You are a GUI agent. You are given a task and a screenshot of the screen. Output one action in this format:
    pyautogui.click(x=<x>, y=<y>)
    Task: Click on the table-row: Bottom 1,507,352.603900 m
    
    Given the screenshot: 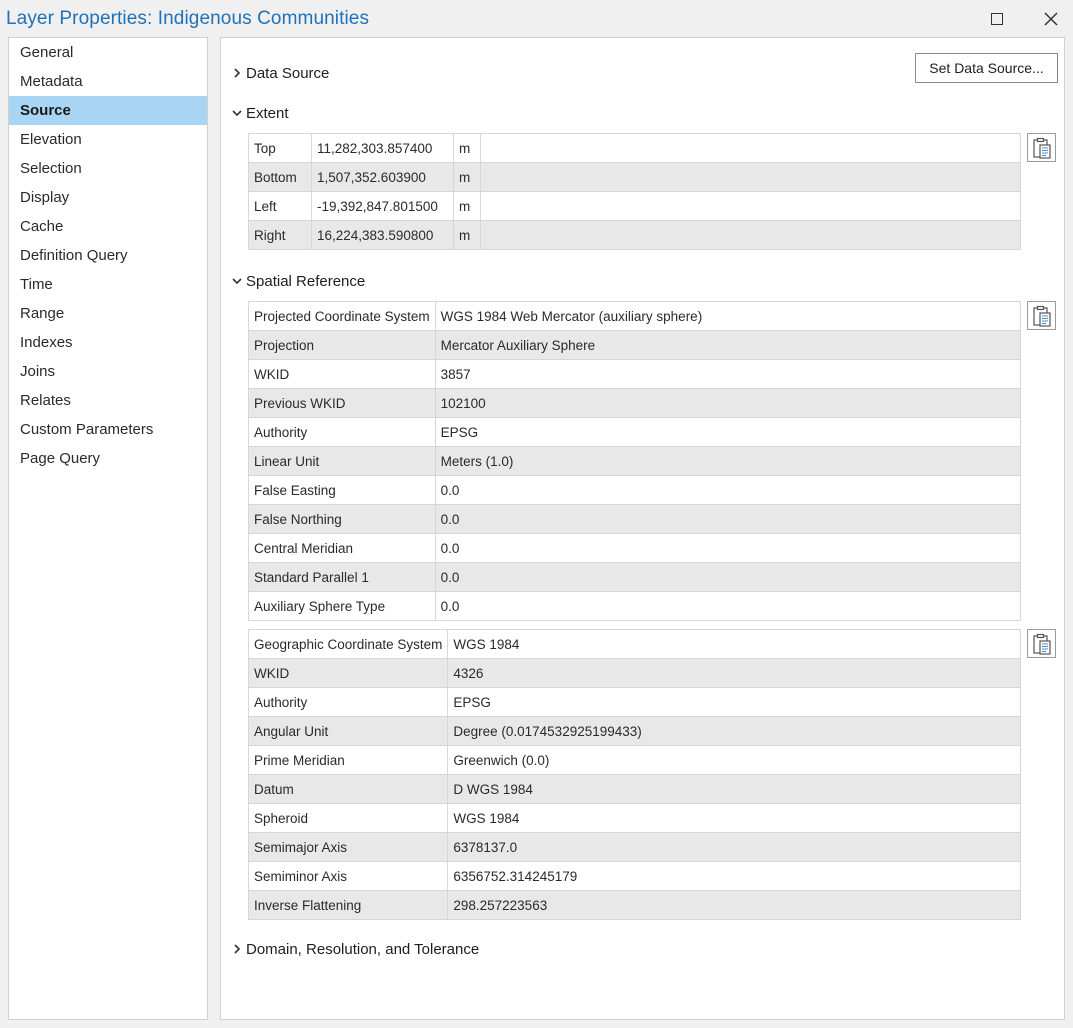 What is the action you would take?
    pyautogui.click(x=634, y=177)
    